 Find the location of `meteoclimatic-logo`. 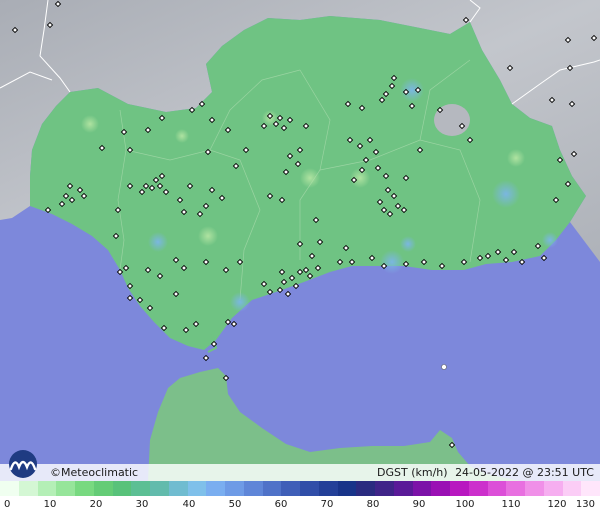

meteoclimatic-logo is located at coordinates (25, 464).